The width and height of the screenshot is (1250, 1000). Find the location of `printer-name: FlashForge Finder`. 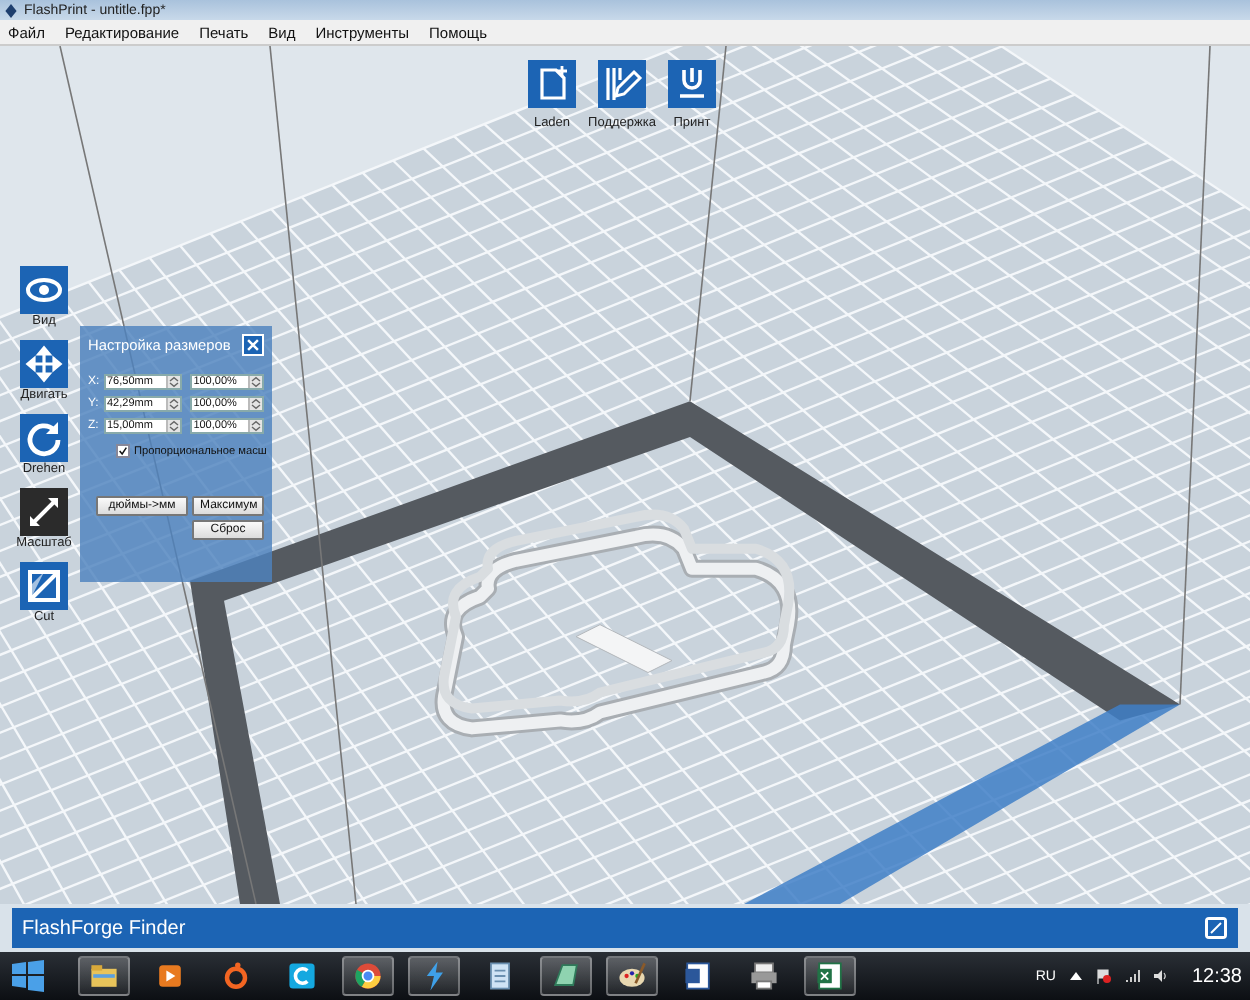

printer-name: FlashForge Finder is located at coordinates (104, 928).